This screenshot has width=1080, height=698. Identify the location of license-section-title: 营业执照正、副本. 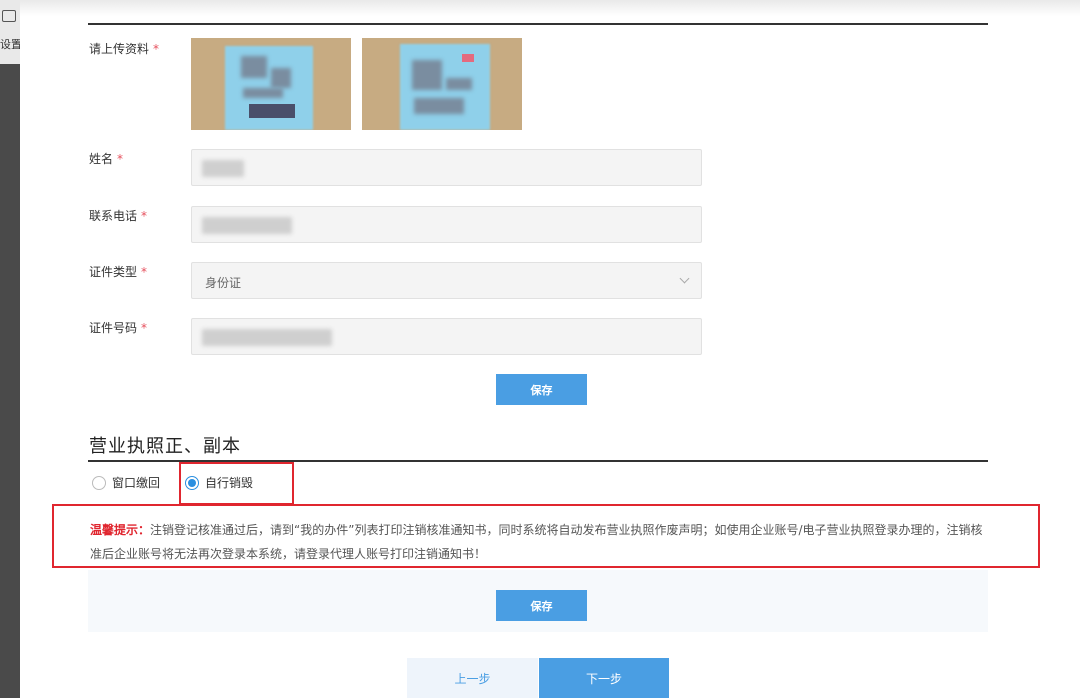
(165, 446).